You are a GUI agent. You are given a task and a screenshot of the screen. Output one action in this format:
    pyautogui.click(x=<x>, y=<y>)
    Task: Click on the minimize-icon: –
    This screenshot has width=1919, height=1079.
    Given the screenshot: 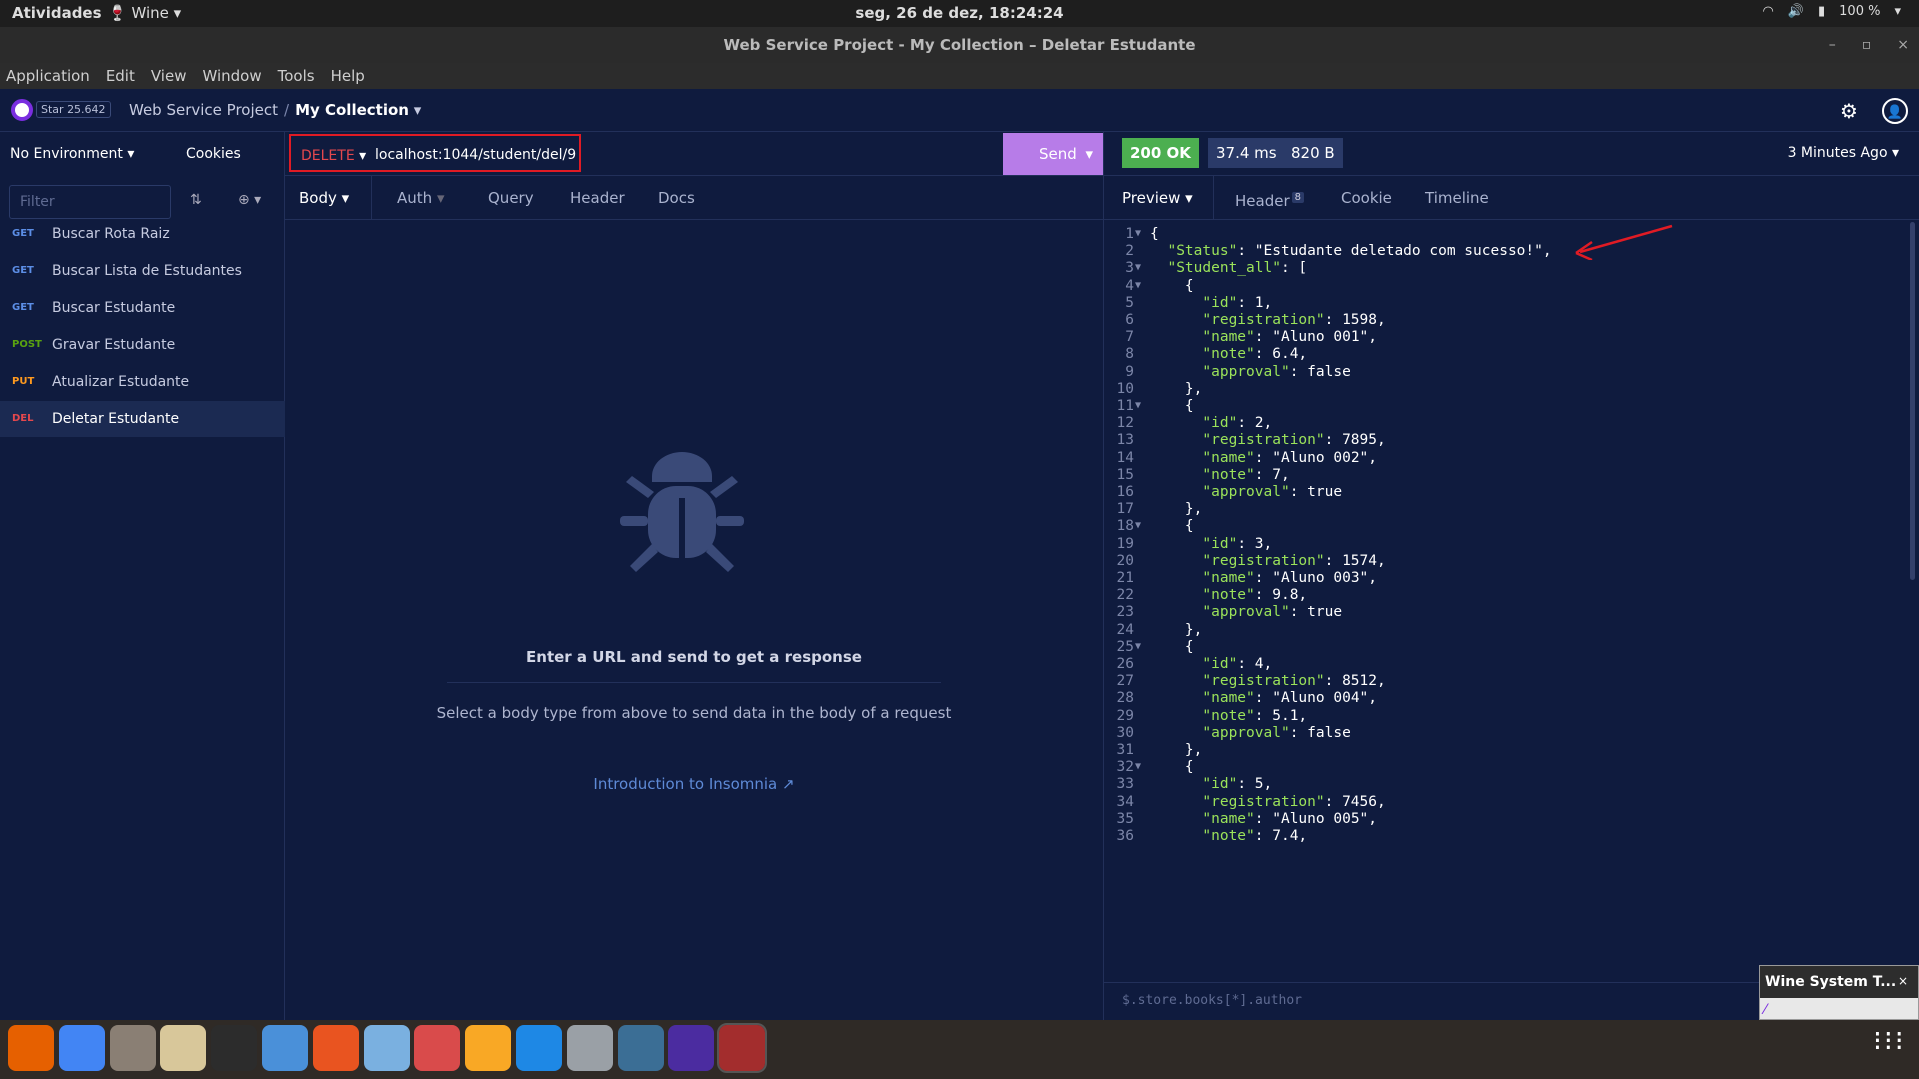 What is the action you would take?
    pyautogui.click(x=1832, y=45)
    